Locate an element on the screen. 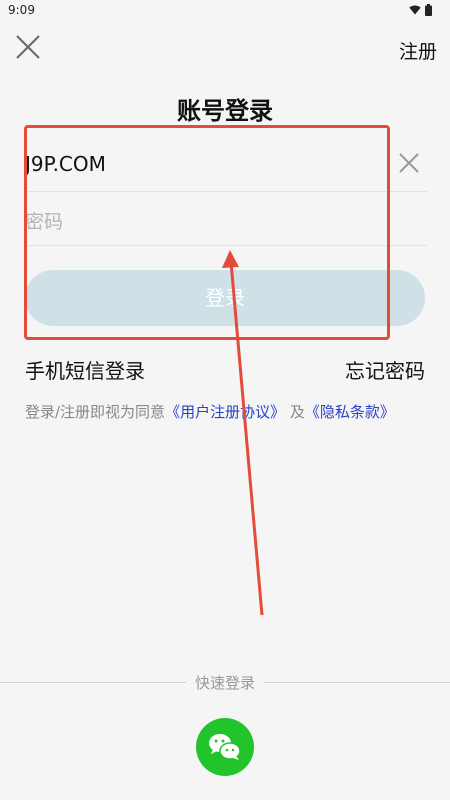  password-placeholder: 密码 is located at coordinates (44, 220).